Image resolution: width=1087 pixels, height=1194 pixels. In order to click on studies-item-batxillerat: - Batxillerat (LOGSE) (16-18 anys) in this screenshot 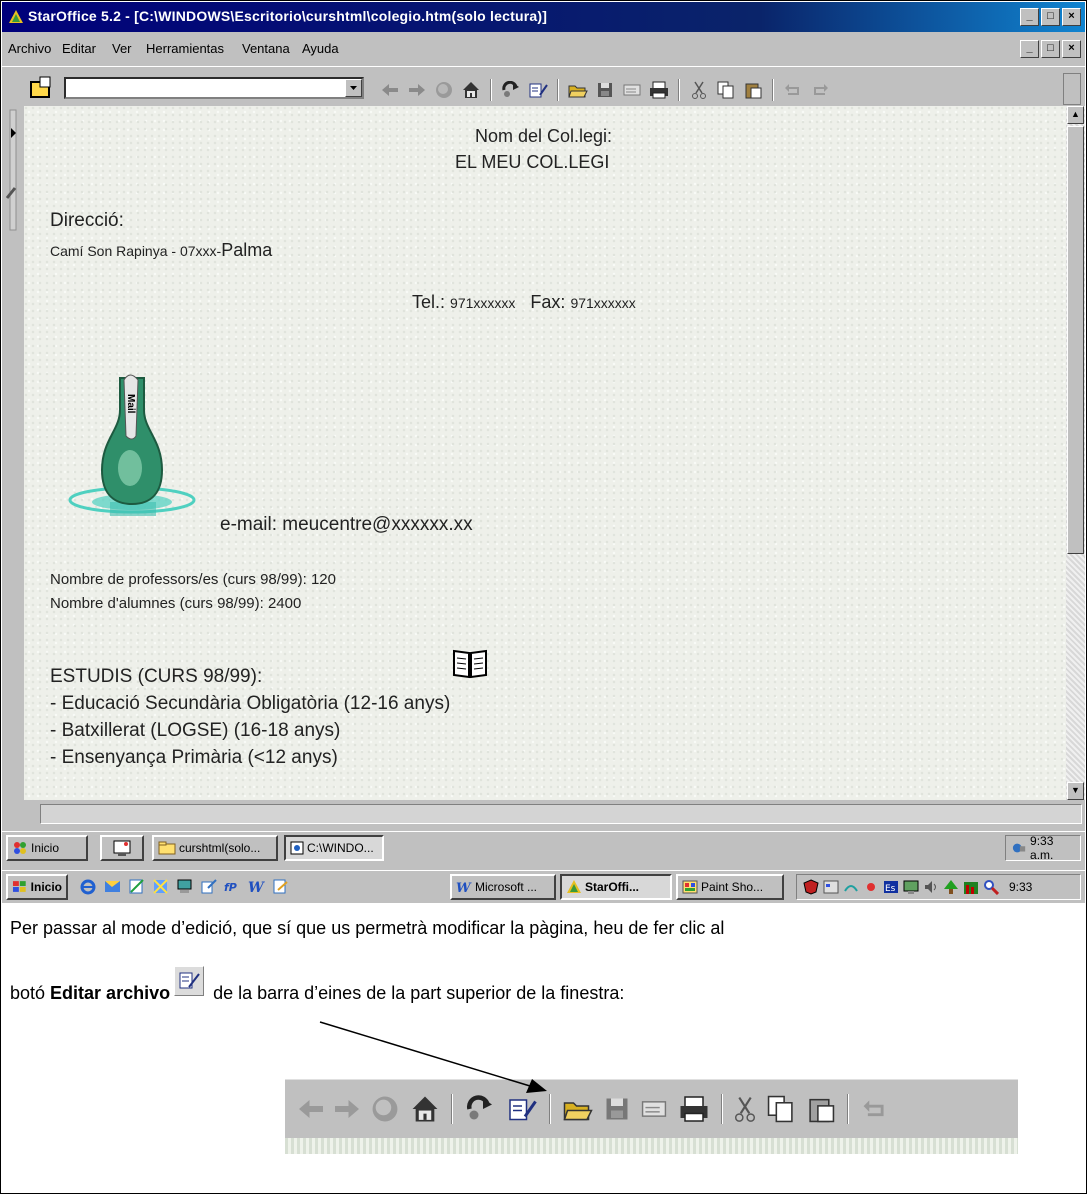, I will do `click(195, 730)`.